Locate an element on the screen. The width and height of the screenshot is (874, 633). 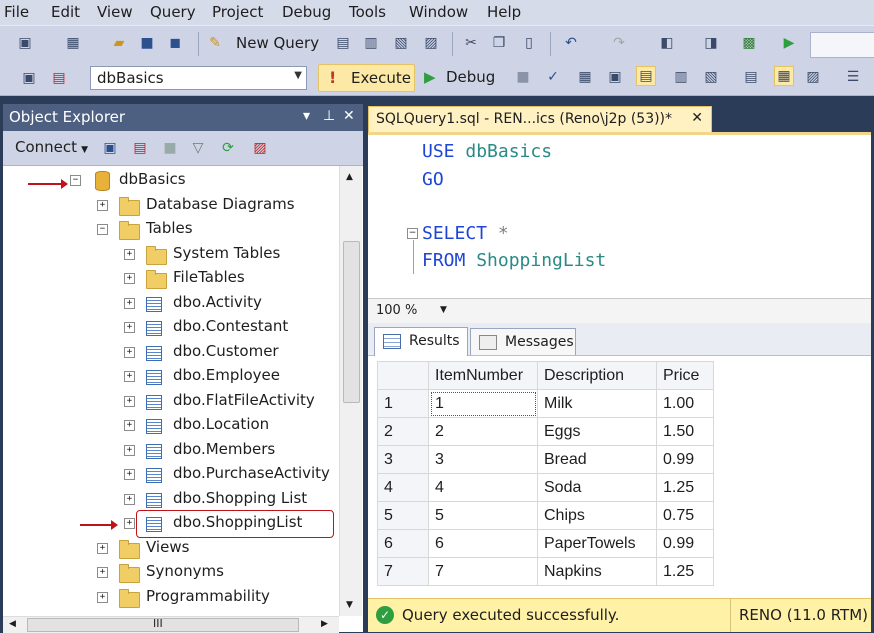
table-row: 2 2 Eggs 1.50 is located at coordinates (545, 431).